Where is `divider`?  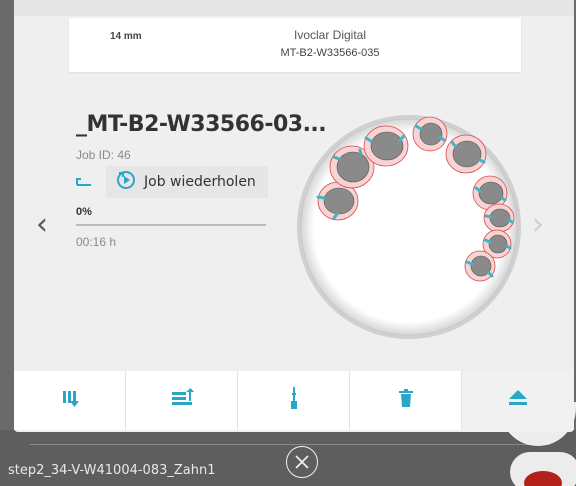
divider is located at coordinates (290, 444).